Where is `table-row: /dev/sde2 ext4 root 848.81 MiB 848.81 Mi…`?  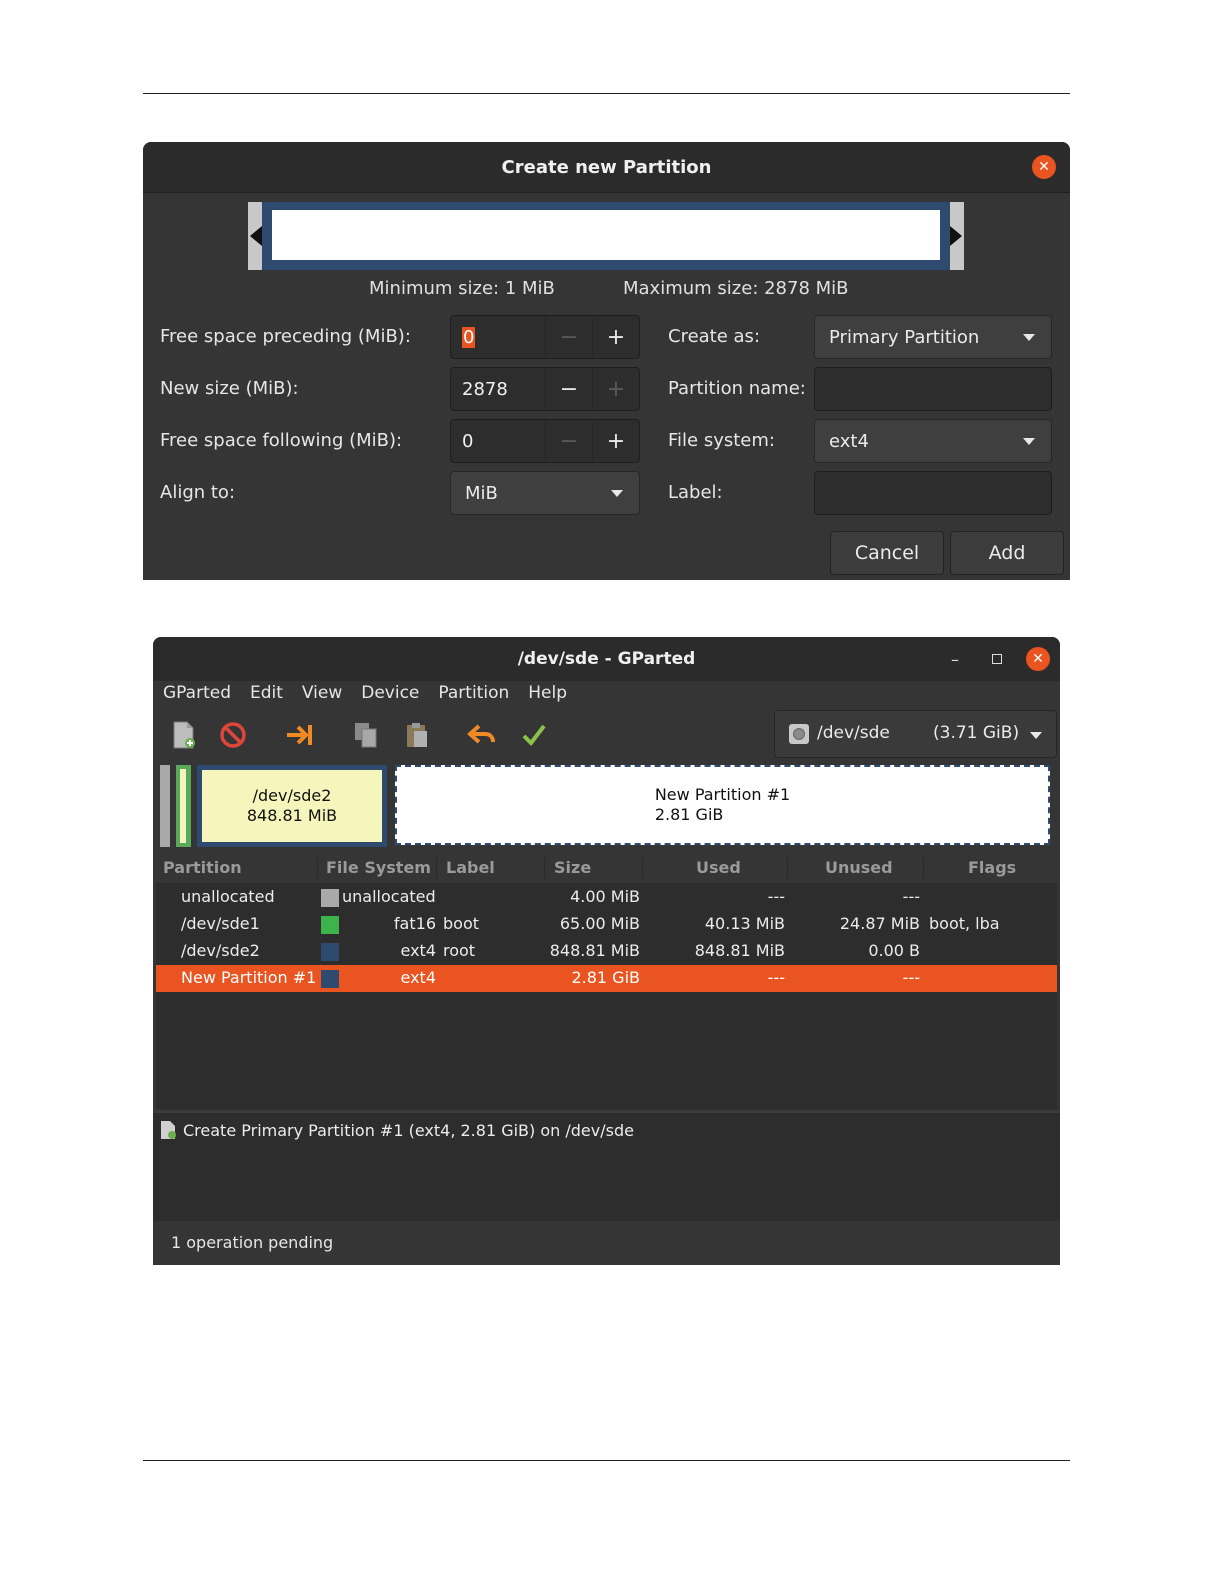
table-row: /dev/sde2 ext4 root 848.81 MiB 848.81 Mi… is located at coordinates (606, 951).